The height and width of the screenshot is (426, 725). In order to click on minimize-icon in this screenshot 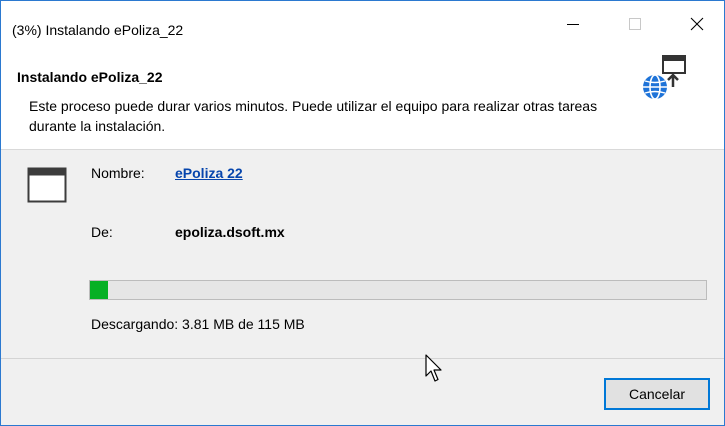, I will do `click(573, 24)`.